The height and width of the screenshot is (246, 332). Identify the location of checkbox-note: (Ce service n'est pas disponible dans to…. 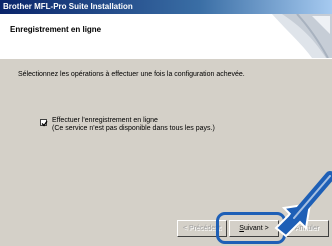
(133, 128).